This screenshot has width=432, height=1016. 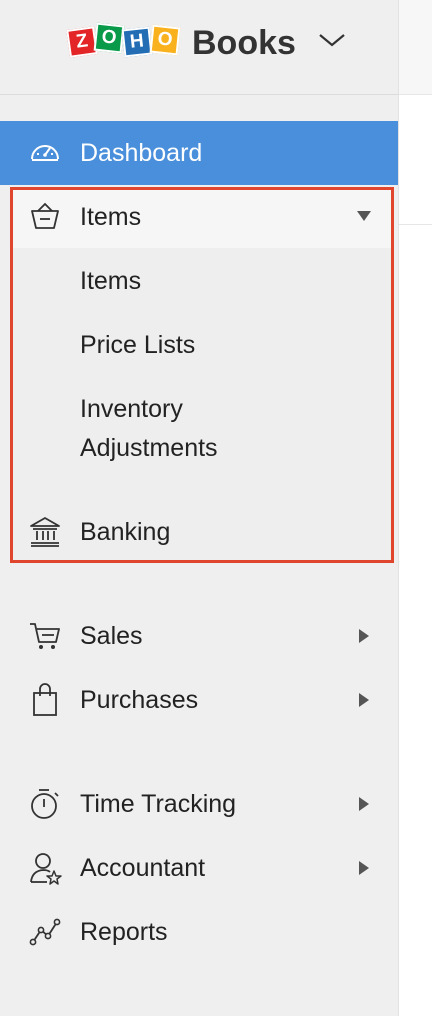 What do you see at coordinates (332, 40) in the screenshot?
I see `chevron-down-icon` at bounding box center [332, 40].